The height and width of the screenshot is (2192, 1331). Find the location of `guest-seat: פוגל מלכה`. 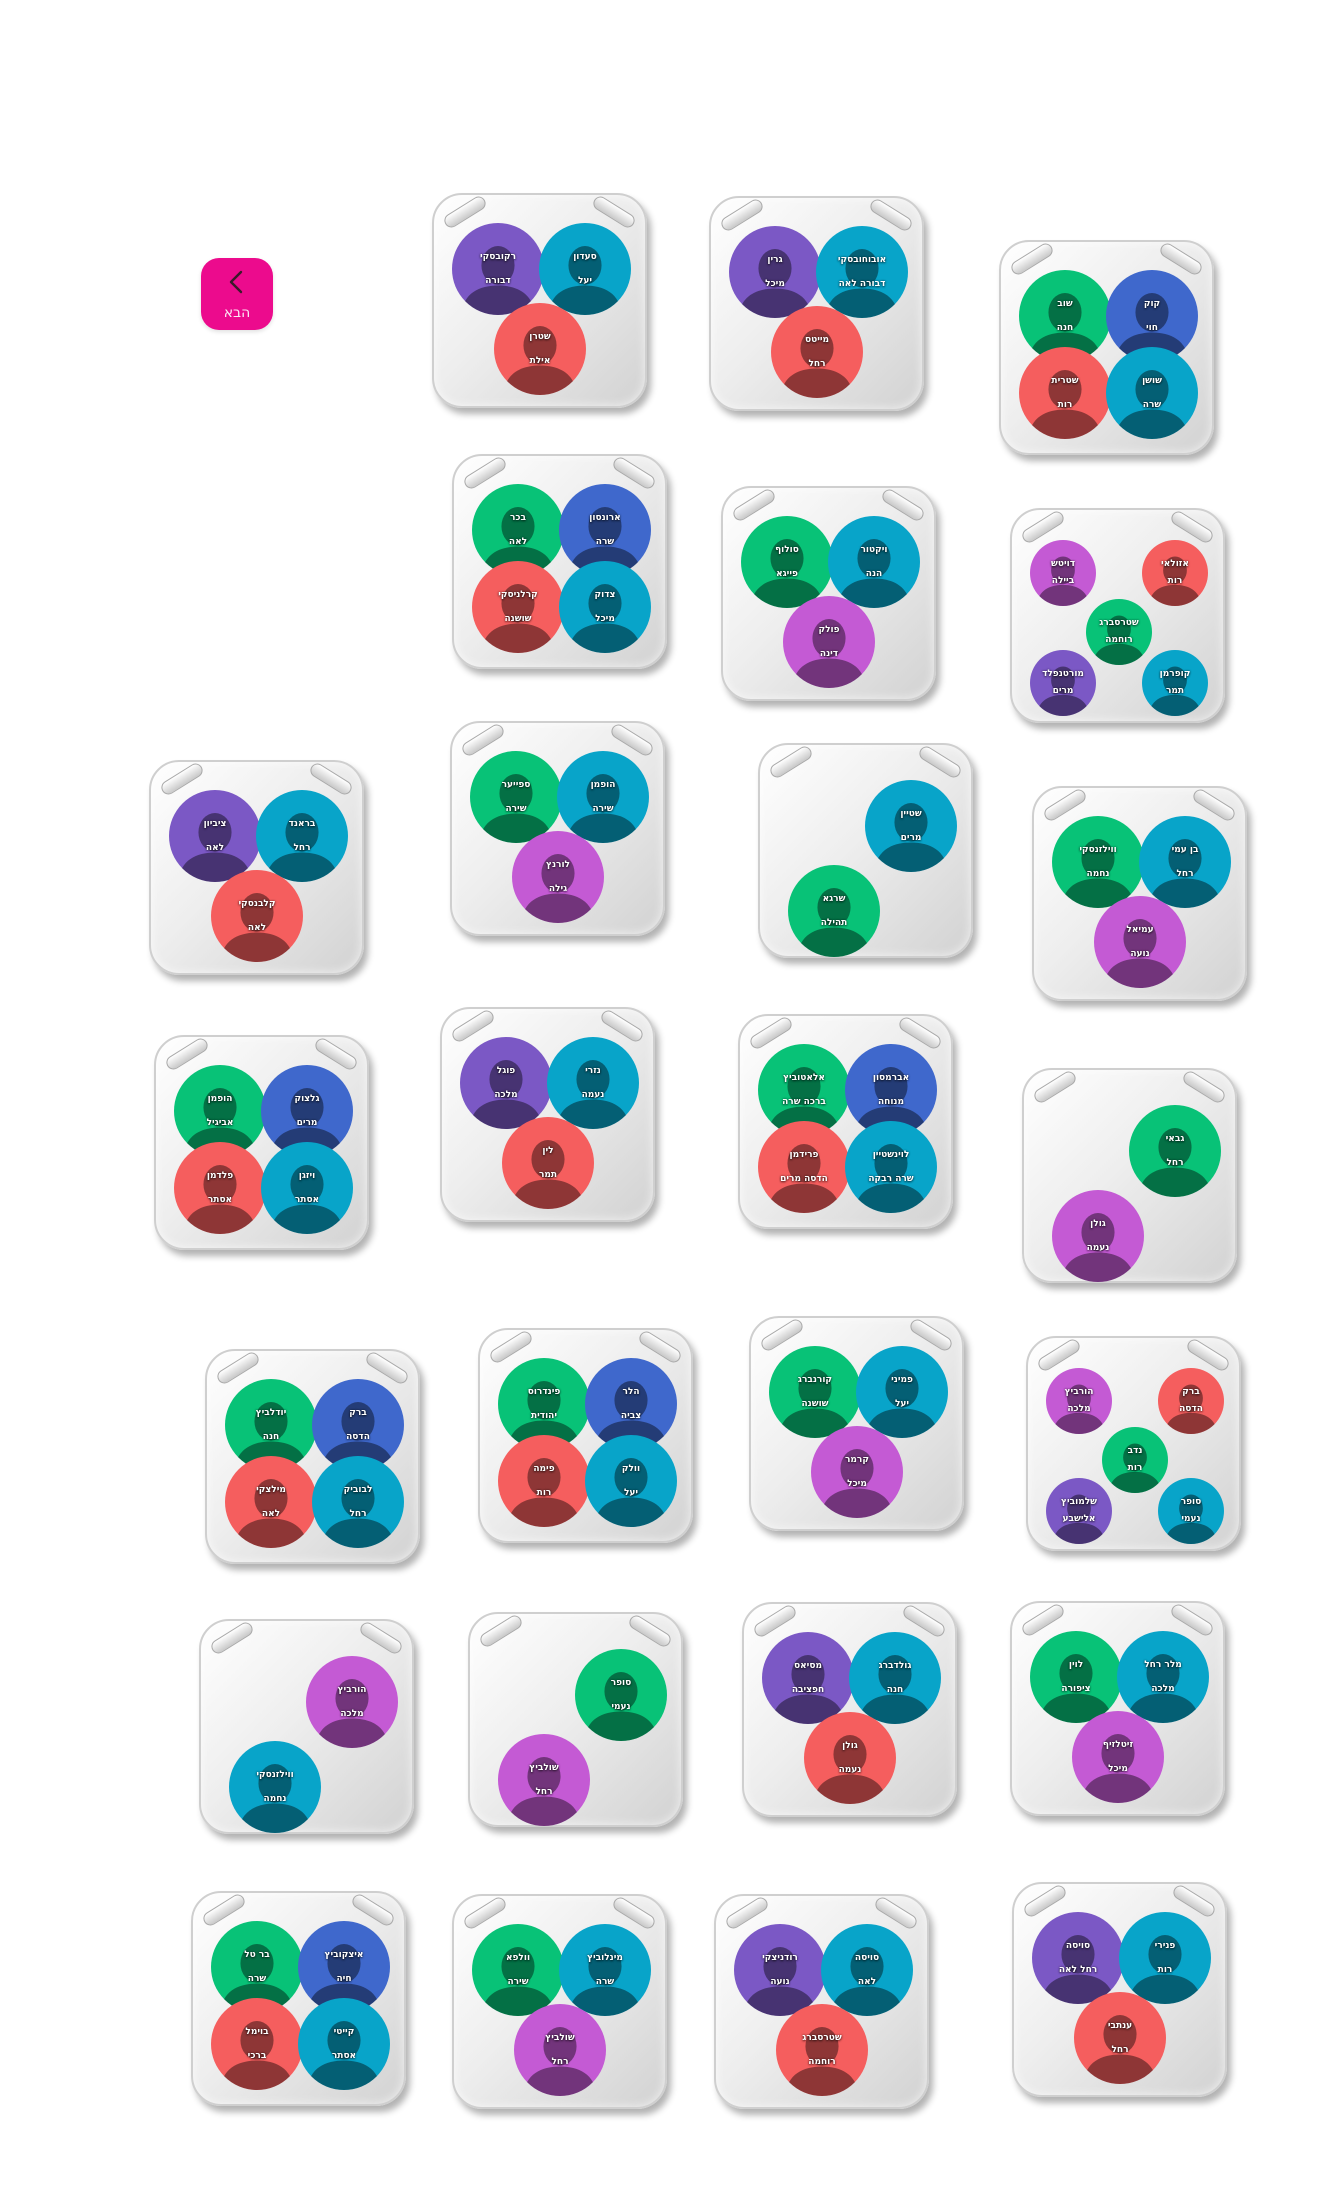

guest-seat: פוגל מלכה is located at coordinates (506, 1083).